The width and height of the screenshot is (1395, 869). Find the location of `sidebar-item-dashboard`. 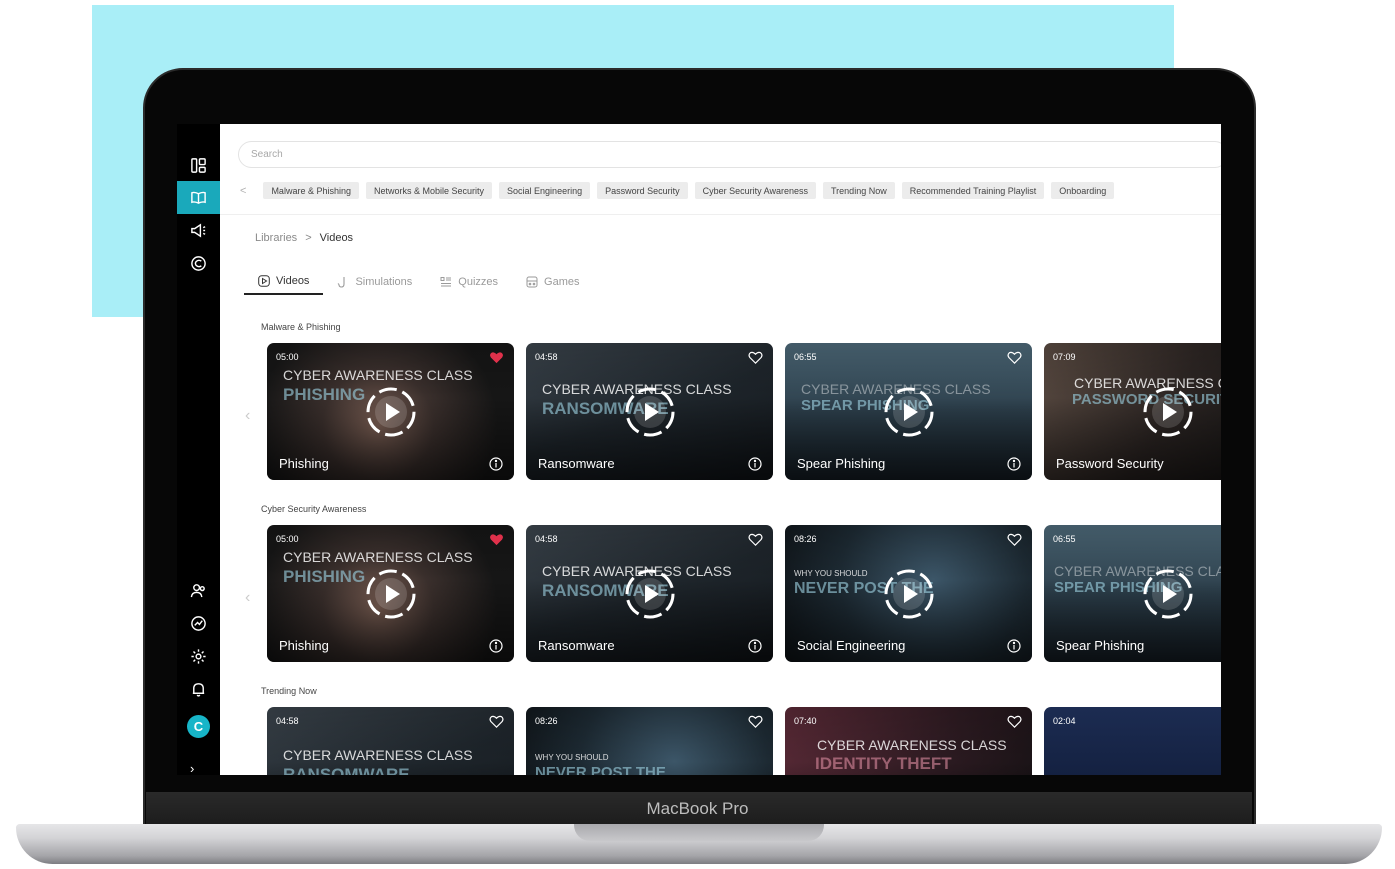

sidebar-item-dashboard is located at coordinates (198, 165).